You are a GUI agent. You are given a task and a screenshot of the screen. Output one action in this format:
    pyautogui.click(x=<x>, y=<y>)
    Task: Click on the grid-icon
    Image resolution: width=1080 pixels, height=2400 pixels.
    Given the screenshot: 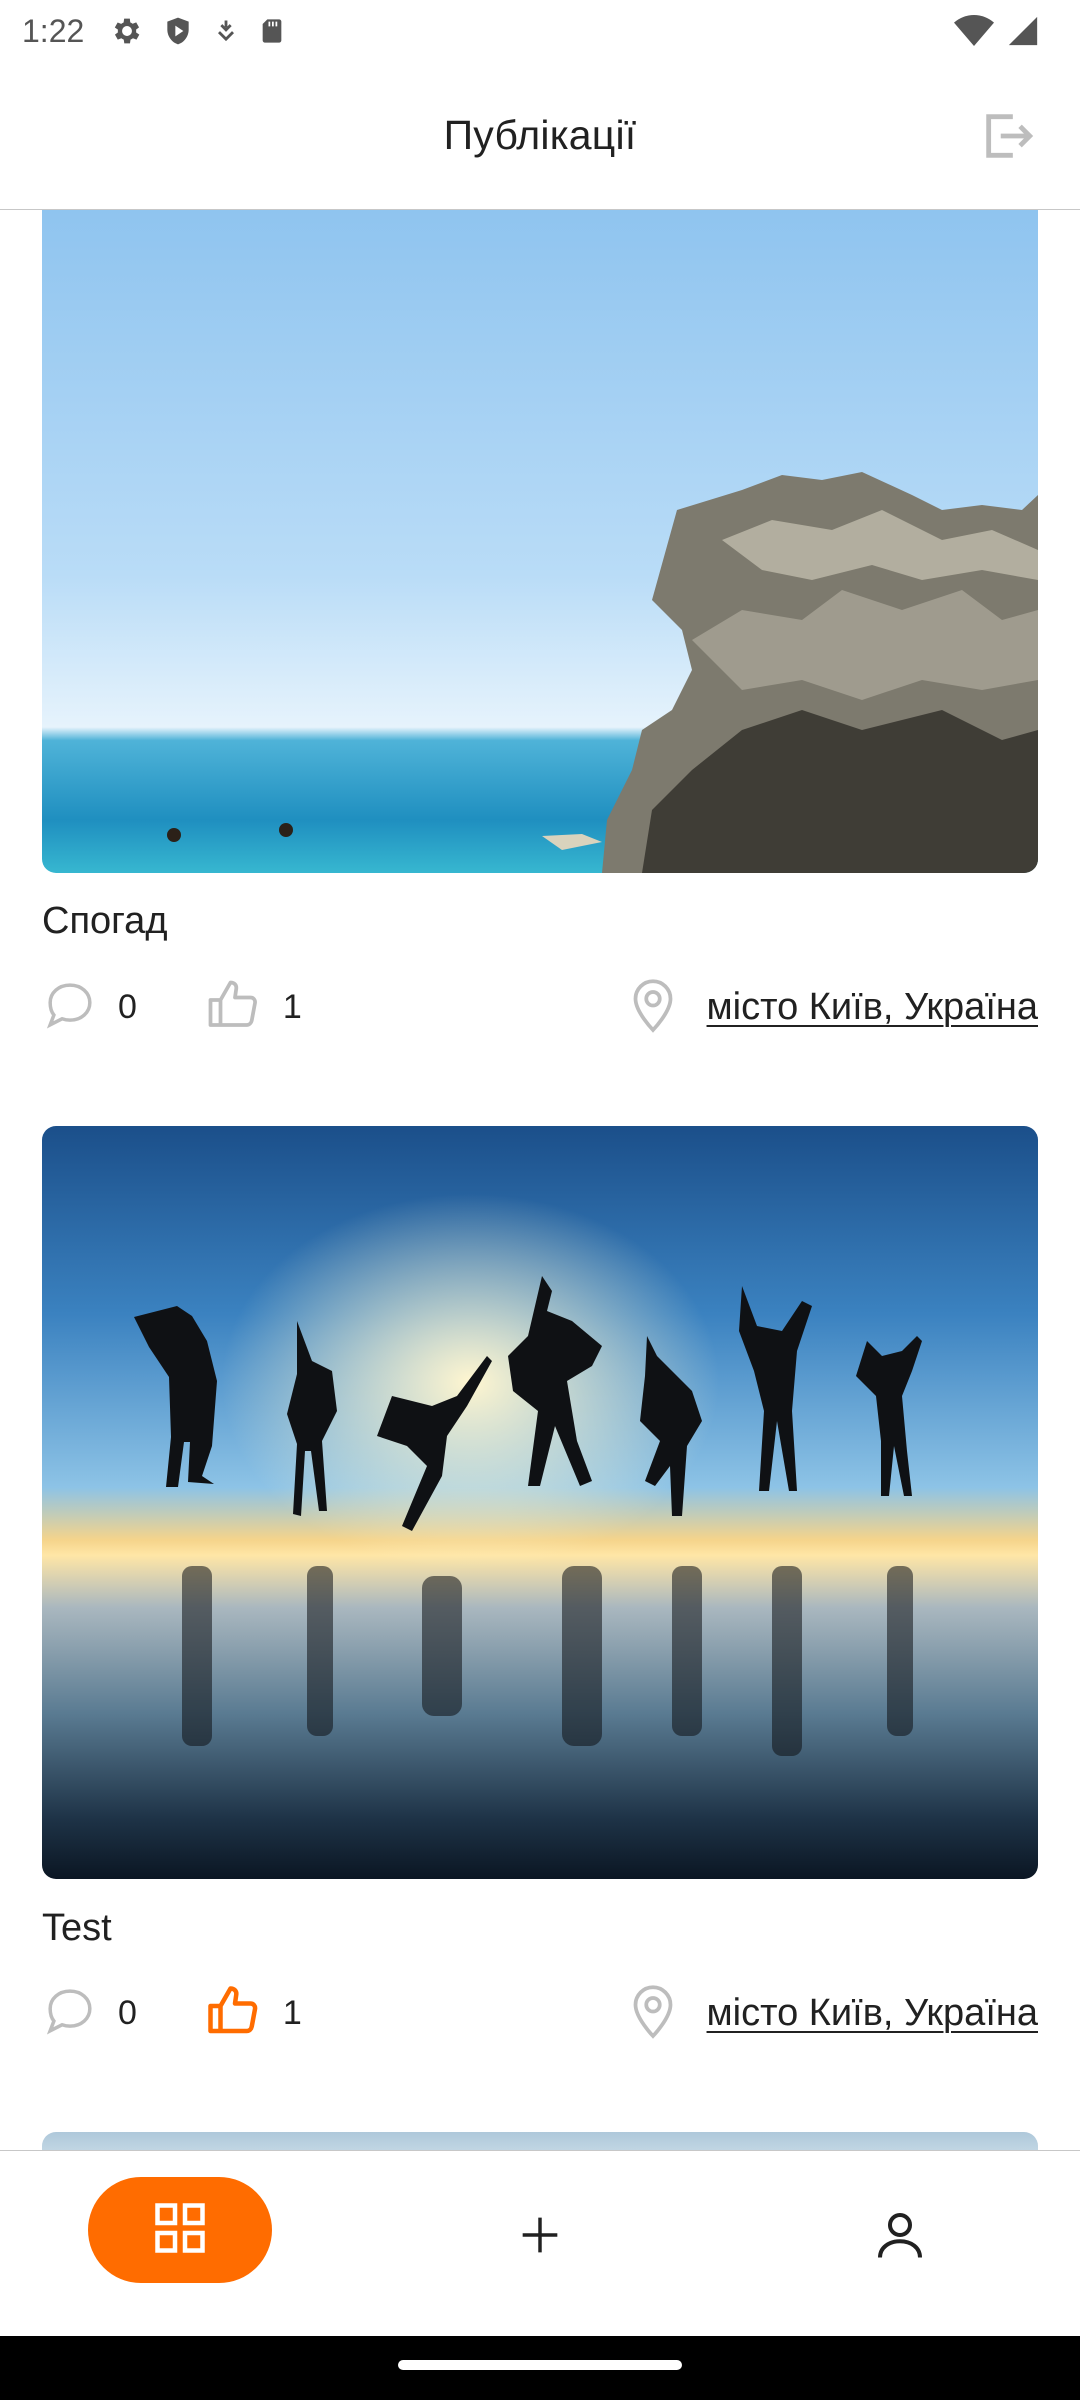 What is the action you would take?
    pyautogui.click(x=180, y=2230)
    